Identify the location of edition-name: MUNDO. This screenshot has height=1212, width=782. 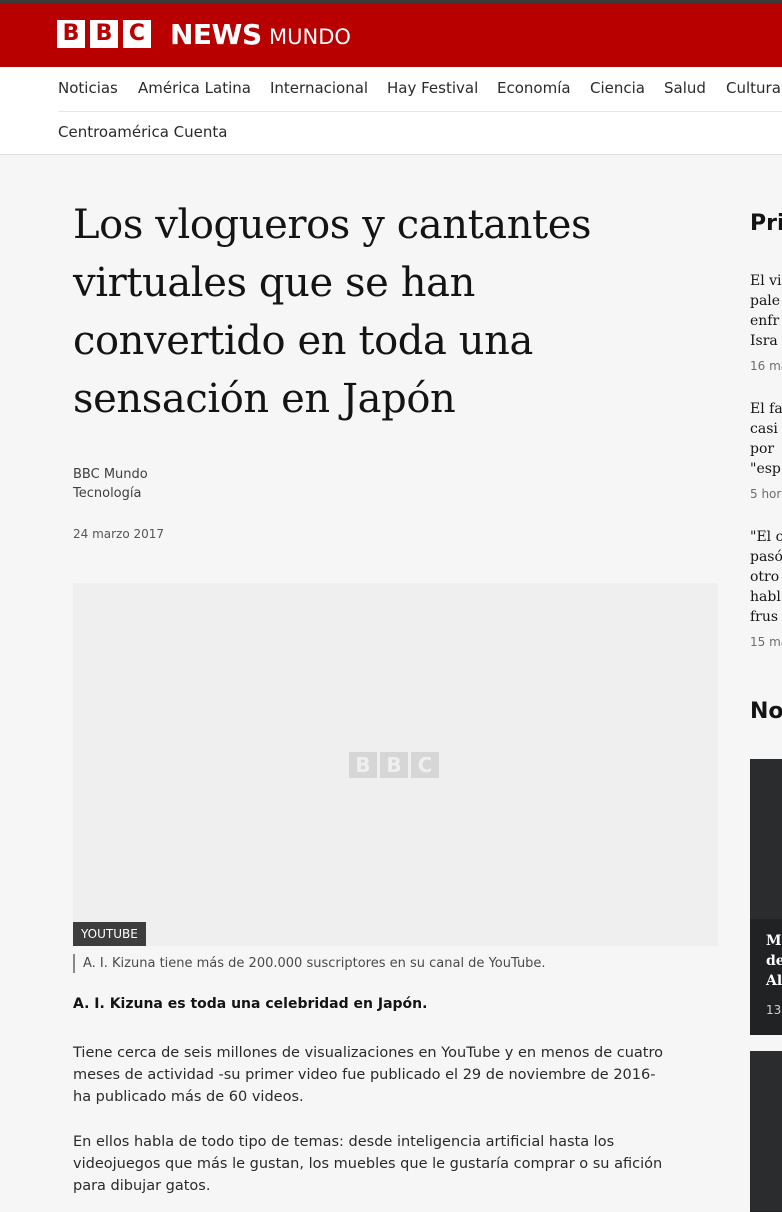
(310, 37).